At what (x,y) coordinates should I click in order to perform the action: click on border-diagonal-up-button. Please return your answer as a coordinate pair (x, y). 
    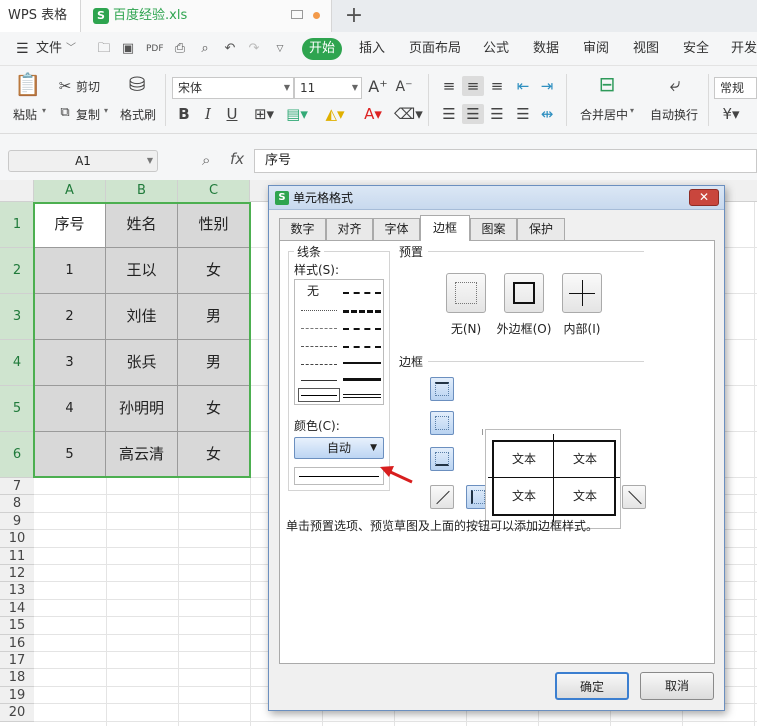
    Looking at the image, I should click on (442, 497).